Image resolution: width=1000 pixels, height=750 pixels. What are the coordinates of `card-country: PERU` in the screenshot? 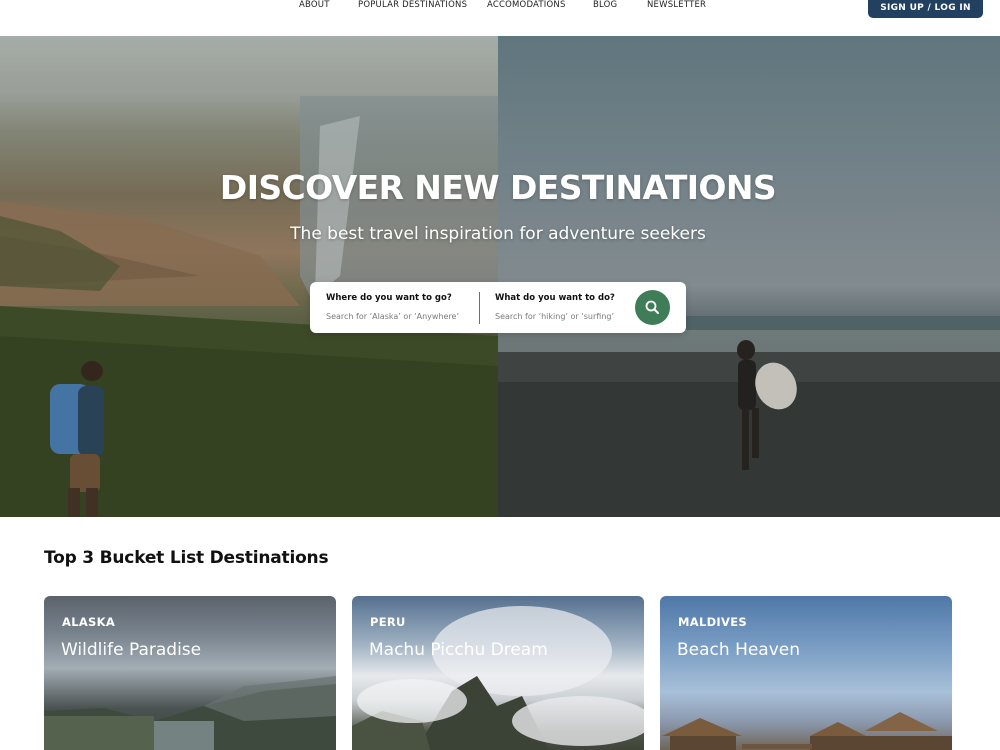 It's located at (388, 622).